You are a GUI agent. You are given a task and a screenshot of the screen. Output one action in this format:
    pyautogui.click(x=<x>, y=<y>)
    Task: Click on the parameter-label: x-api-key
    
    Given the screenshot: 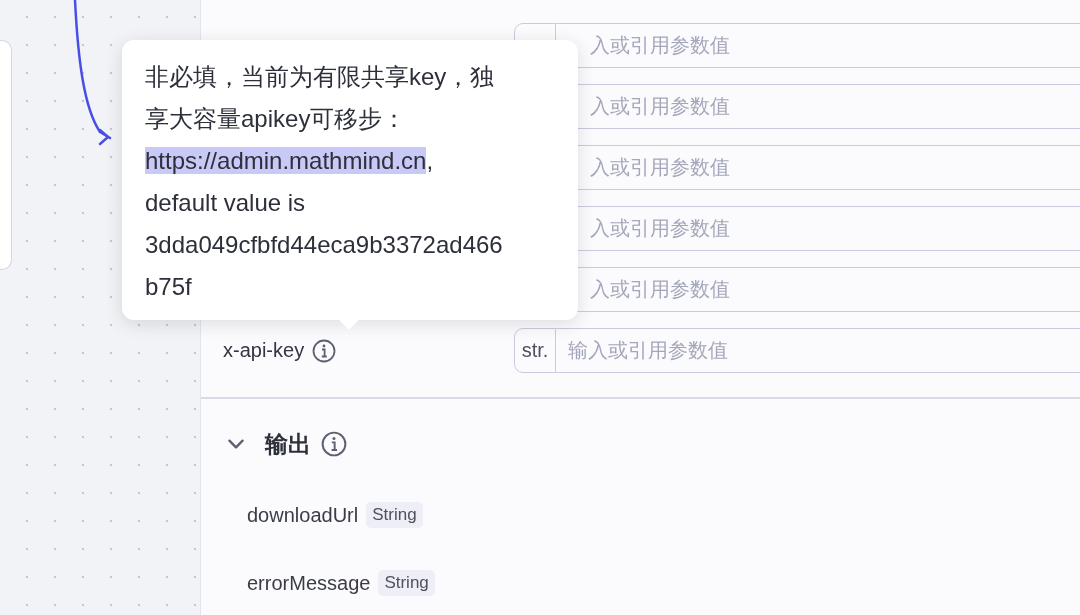 What is the action you would take?
    pyautogui.click(x=264, y=350)
    